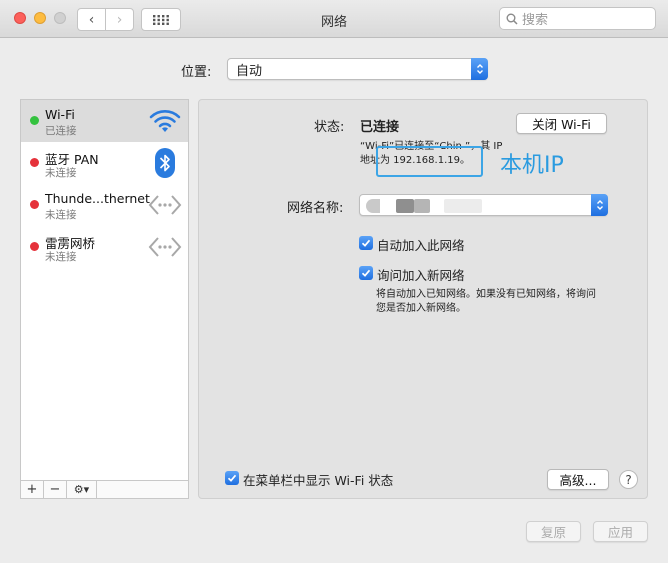 This screenshot has height=563, width=668. I want to click on ip-annotation: 本机IP, so click(532, 165).